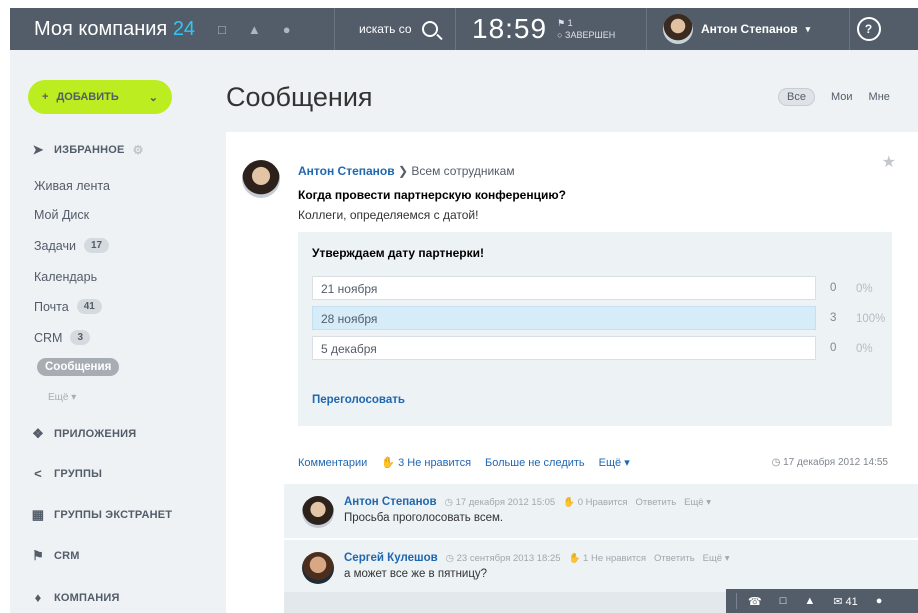  I want to click on sidebar-item-crm: CRM 3, so click(62, 337).